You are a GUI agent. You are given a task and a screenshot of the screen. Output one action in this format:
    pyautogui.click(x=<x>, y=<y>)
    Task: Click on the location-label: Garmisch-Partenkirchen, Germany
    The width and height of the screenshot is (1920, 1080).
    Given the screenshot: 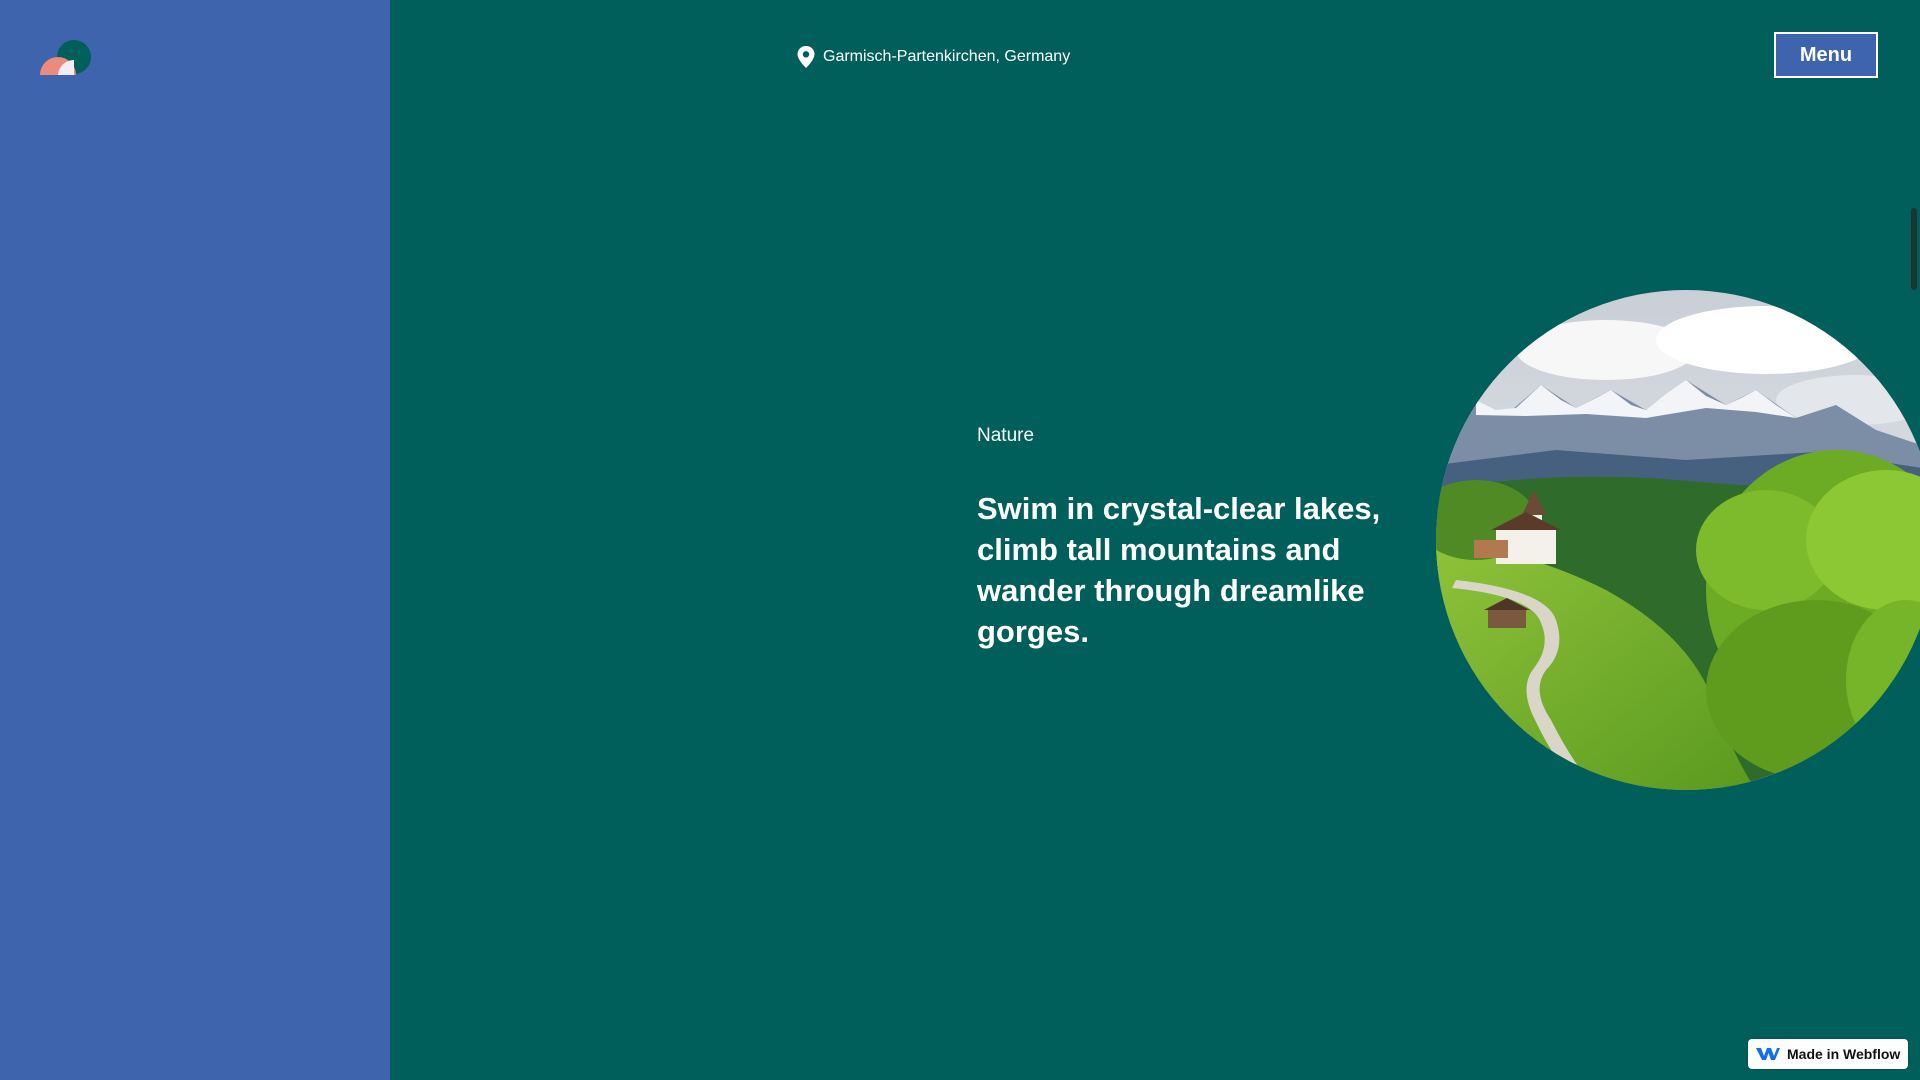 What is the action you would take?
    pyautogui.click(x=933, y=57)
    